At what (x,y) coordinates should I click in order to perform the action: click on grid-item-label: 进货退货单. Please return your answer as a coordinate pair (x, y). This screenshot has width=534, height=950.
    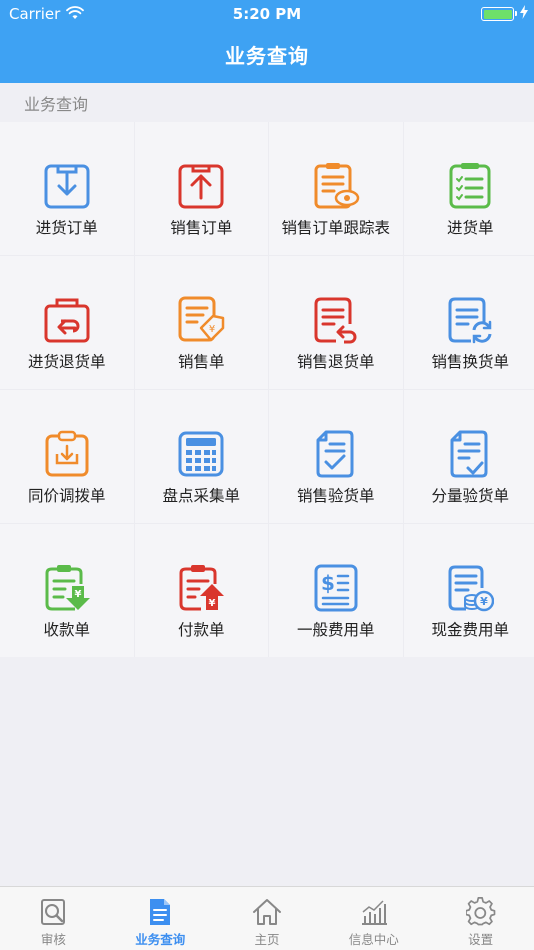
    Looking at the image, I should click on (66, 362).